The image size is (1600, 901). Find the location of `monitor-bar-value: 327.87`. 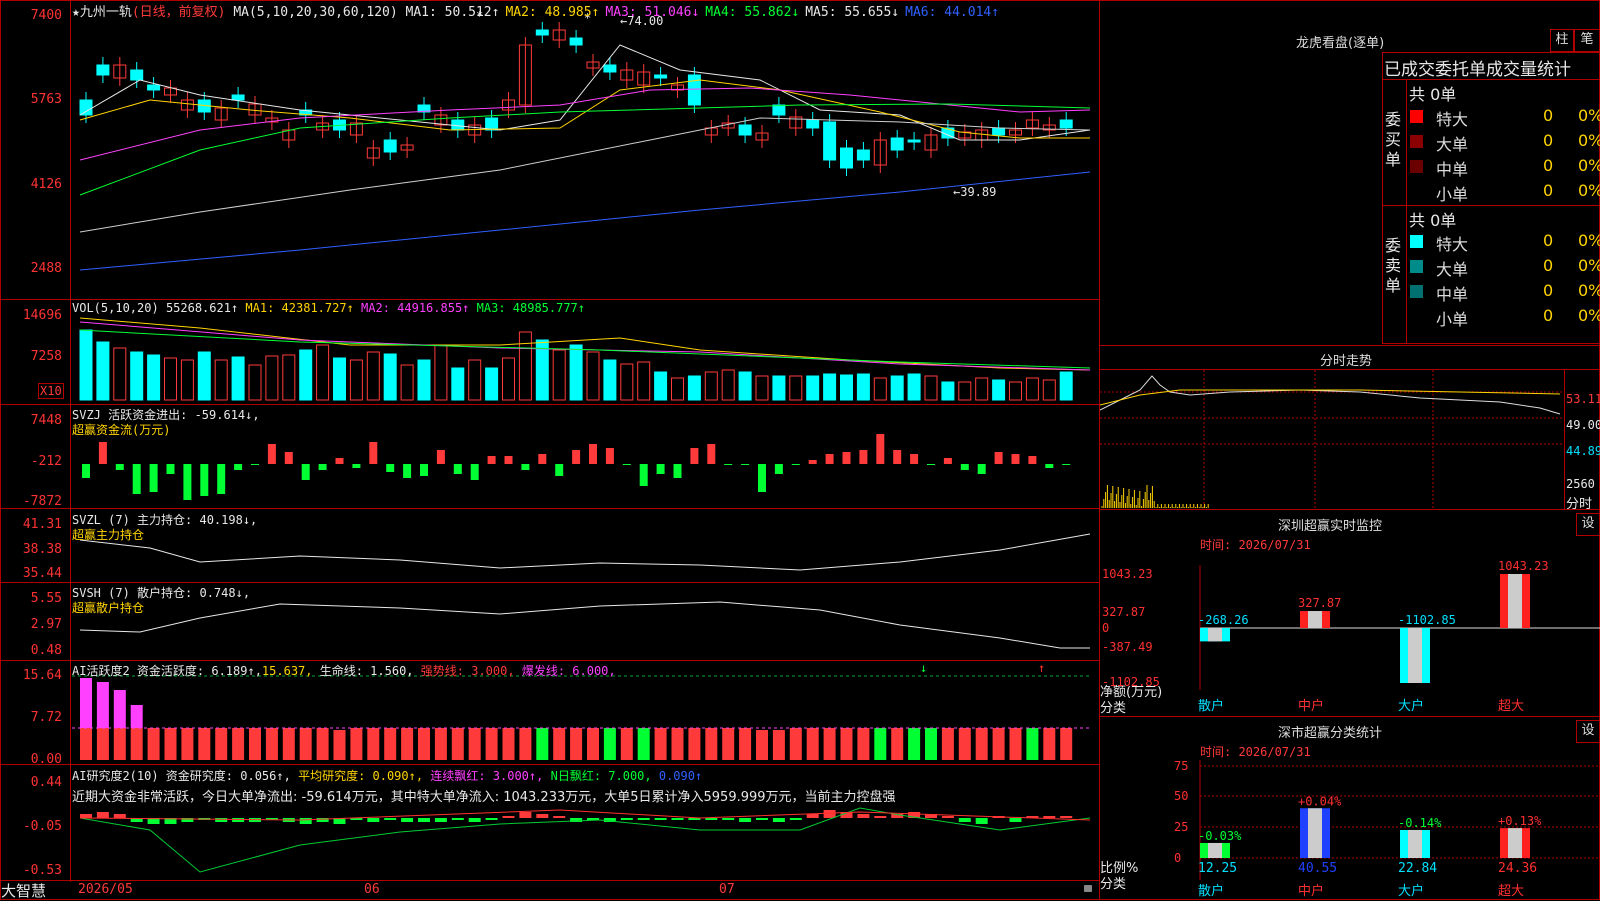

monitor-bar-value: 327.87 is located at coordinates (1319, 603).